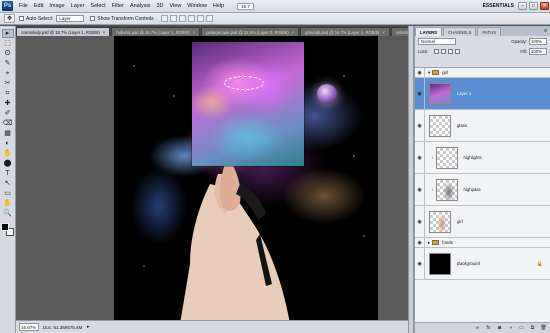 Image resolution: width=550 pixels, height=333 pixels. What do you see at coordinates (429, 243) in the screenshot?
I see `expand-arrow-icon: ▸` at bounding box center [429, 243].